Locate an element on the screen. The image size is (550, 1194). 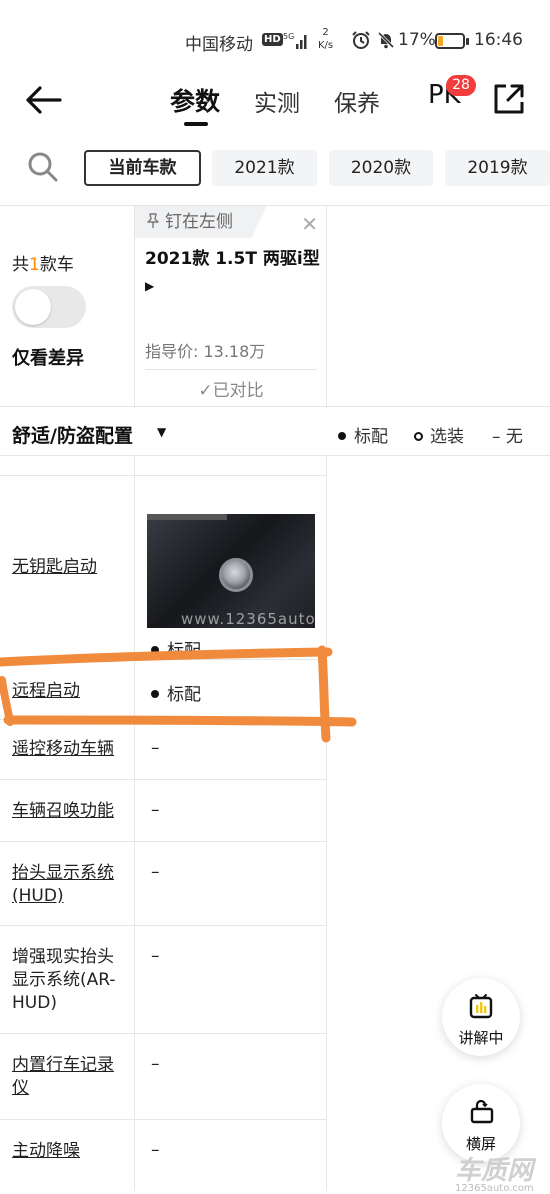
compared-button: ✓已对比 is located at coordinates (231, 385).